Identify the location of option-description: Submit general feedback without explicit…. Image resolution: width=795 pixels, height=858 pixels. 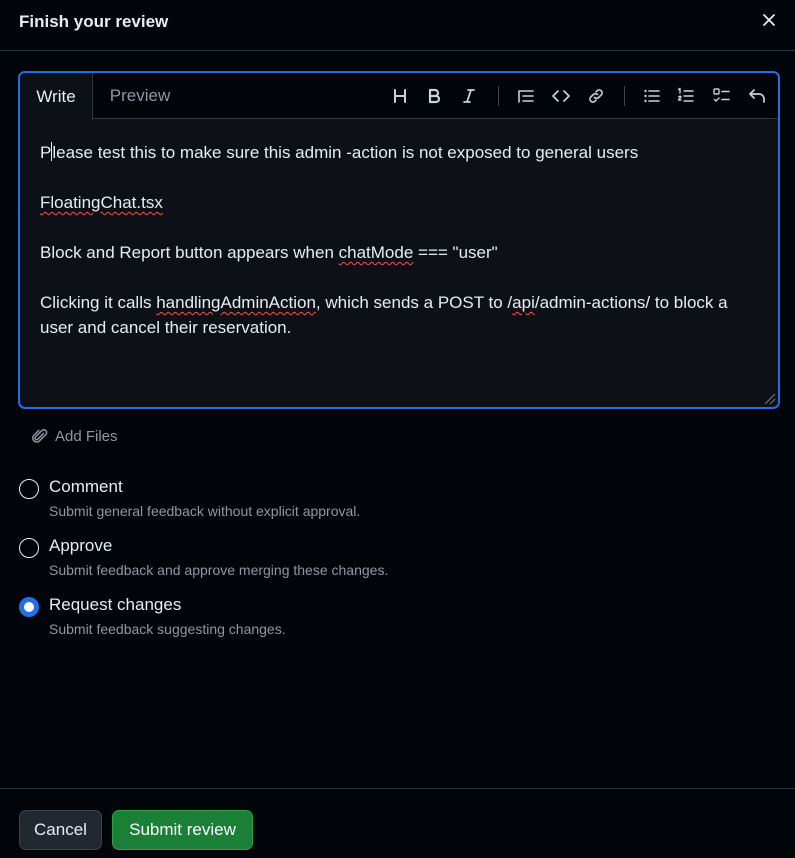
(205, 511).